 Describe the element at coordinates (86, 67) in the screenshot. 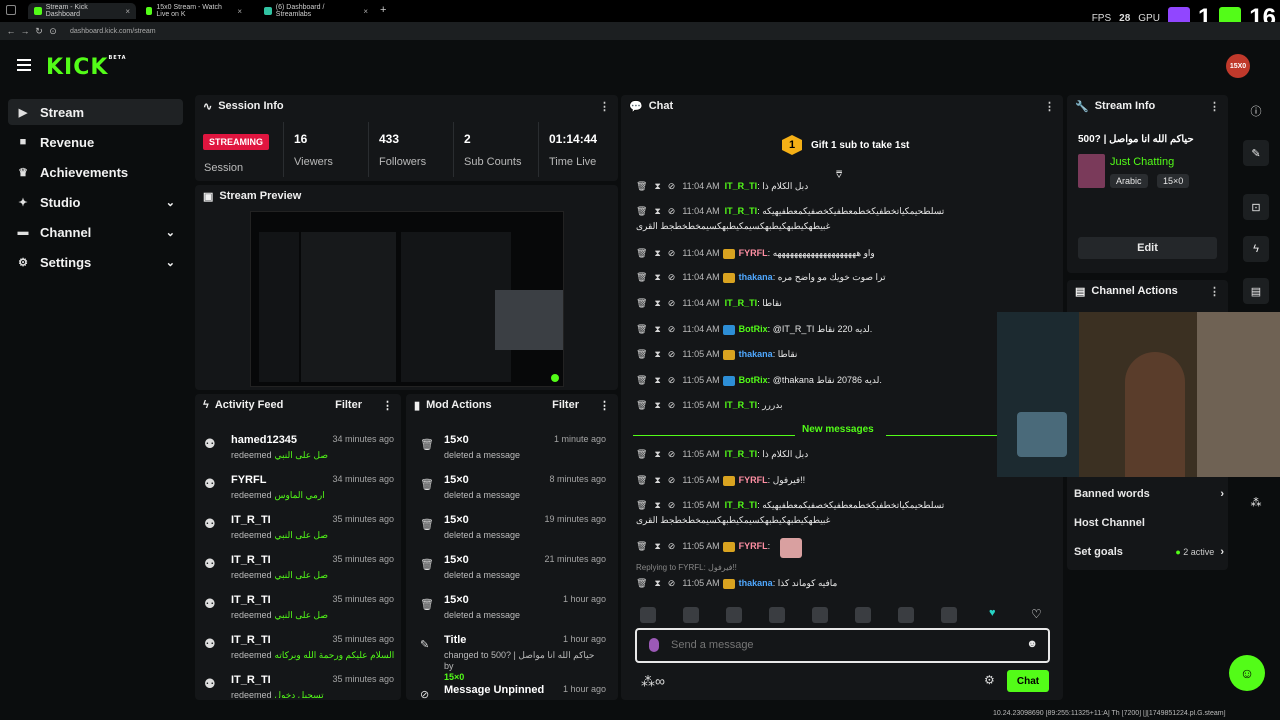

I see `kick-logo: KICKBETA` at that location.